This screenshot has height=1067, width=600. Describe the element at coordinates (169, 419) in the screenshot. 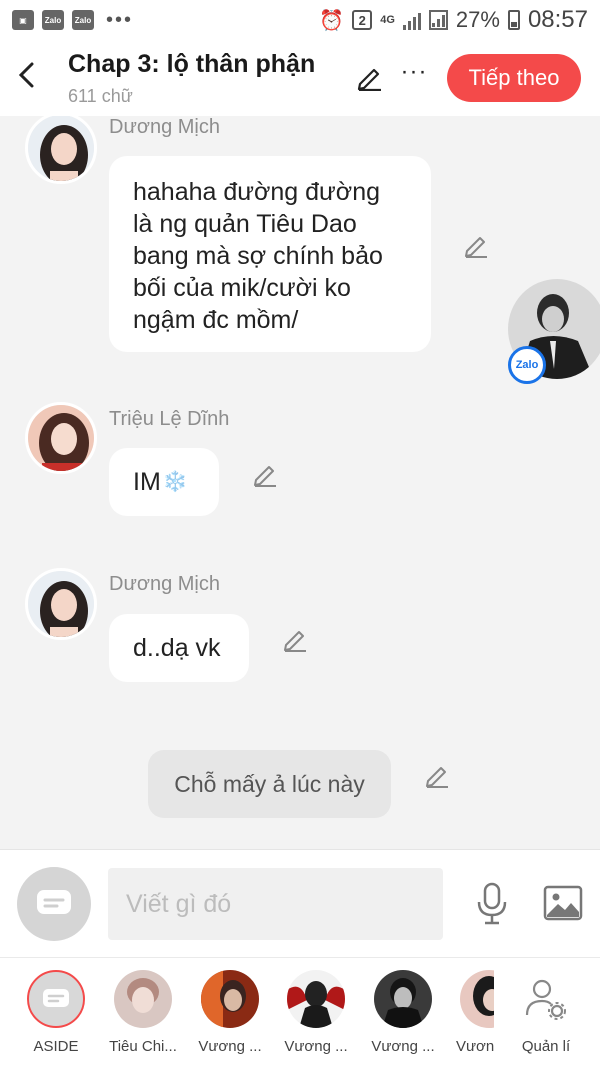

I see `sender-name: Triệu Lệ Dĩnh` at that location.